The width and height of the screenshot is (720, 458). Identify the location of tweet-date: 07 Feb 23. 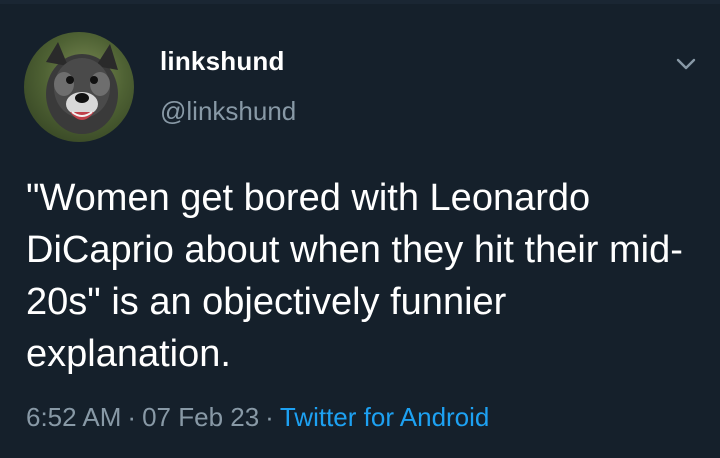
(200, 417).